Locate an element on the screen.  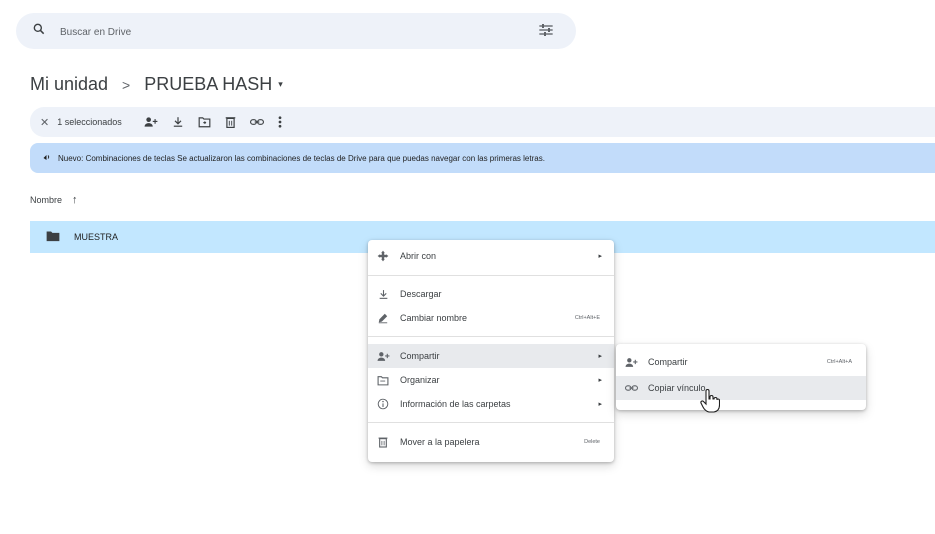
breadcrumb-current: PRUEBA HASH ▾ is located at coordinates (213, 84).